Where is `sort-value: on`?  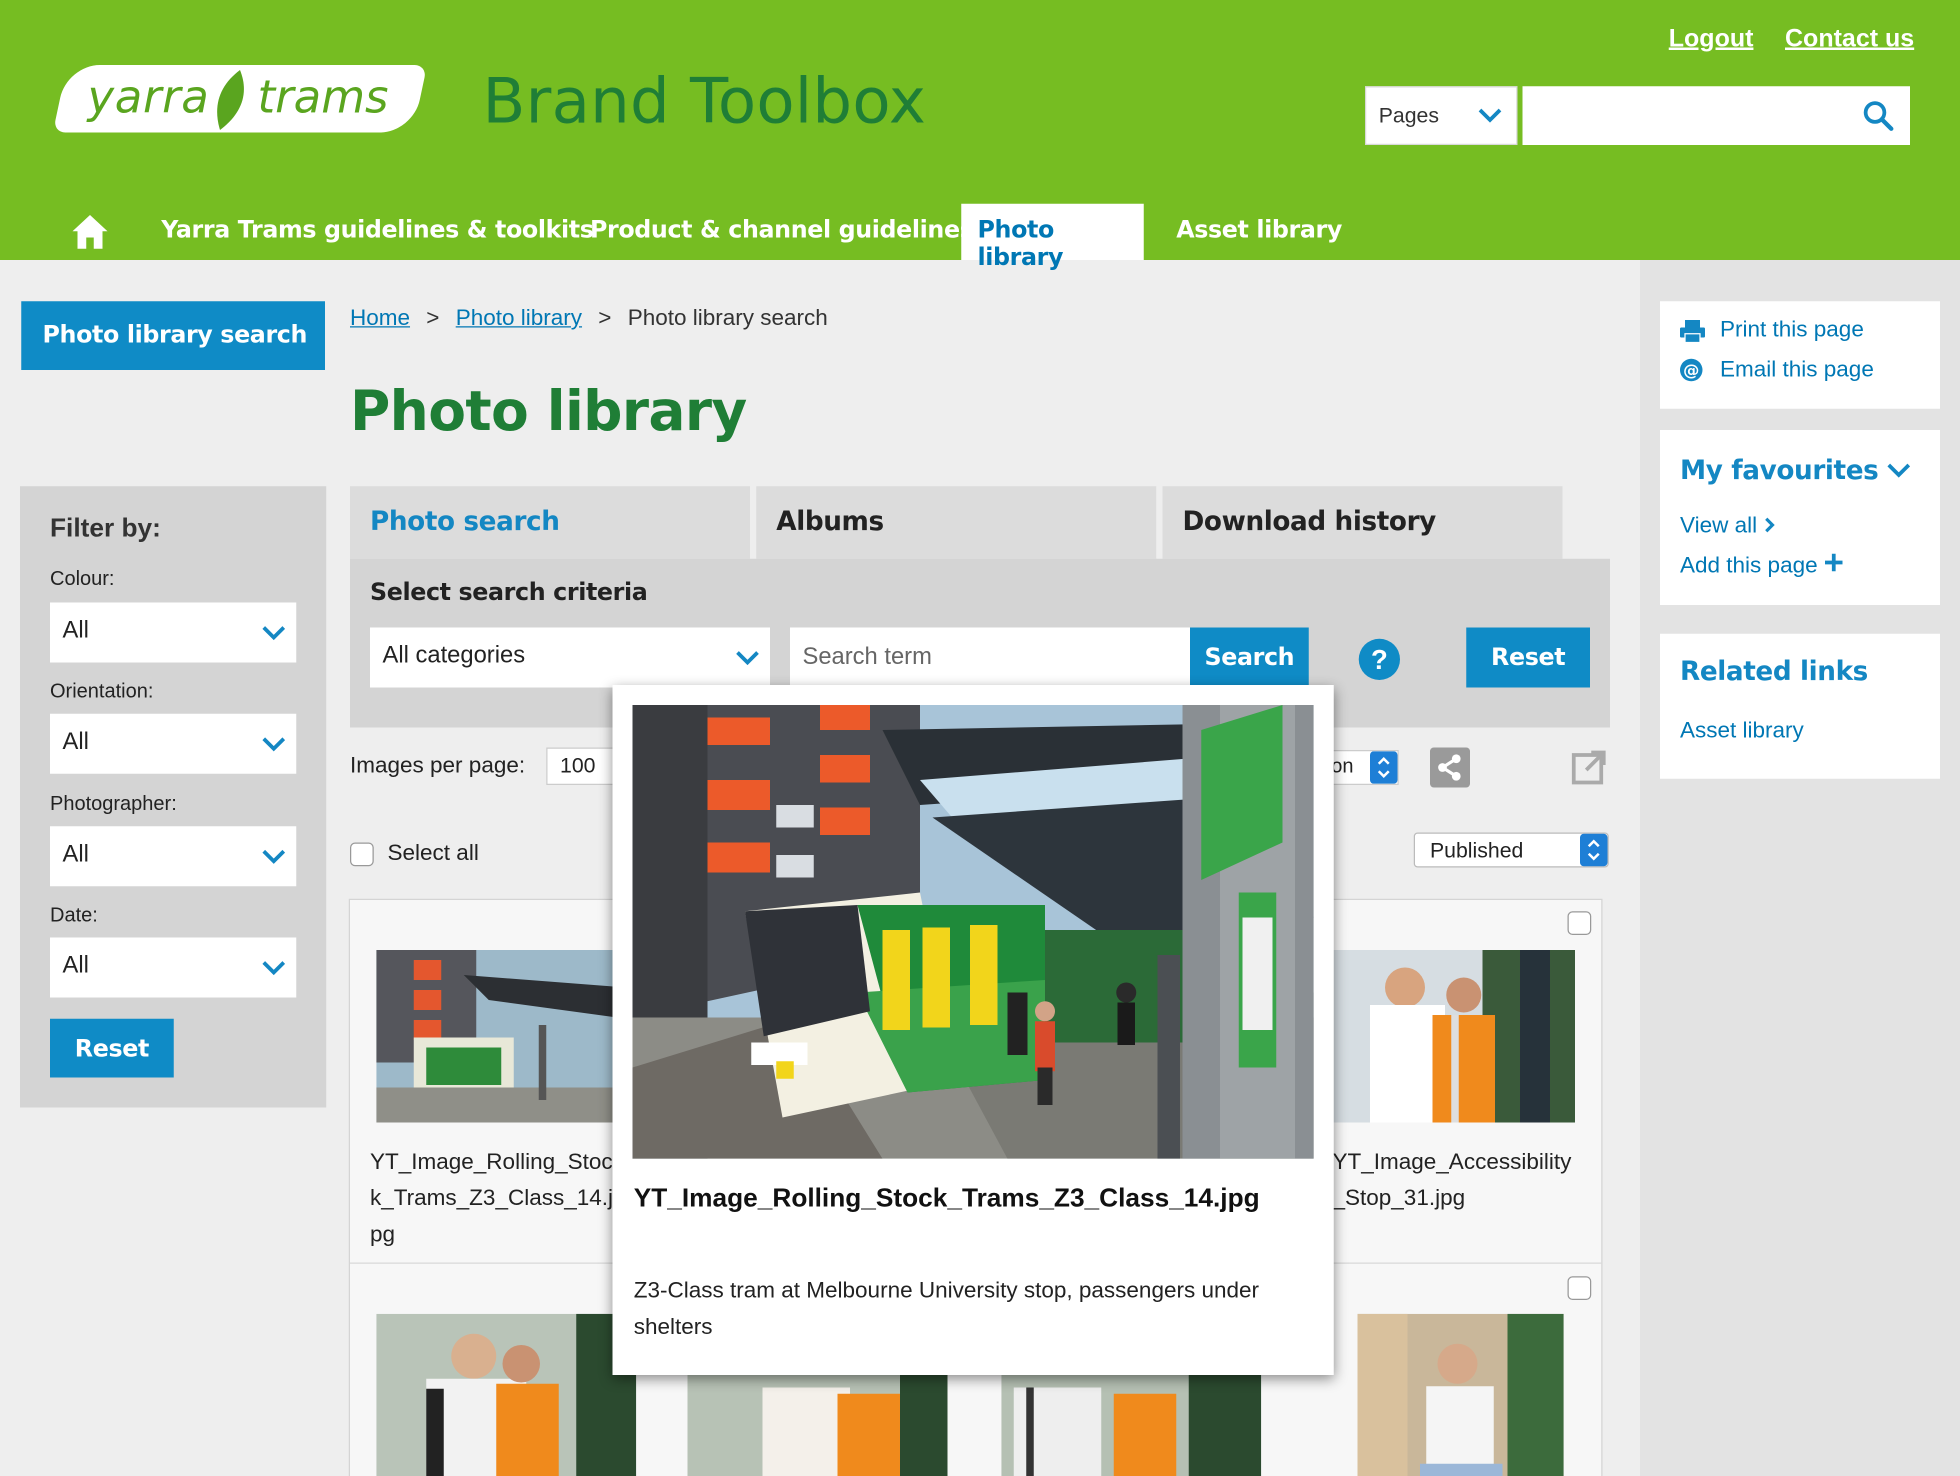 sort-value: on is located at coordinates (1342, 767).